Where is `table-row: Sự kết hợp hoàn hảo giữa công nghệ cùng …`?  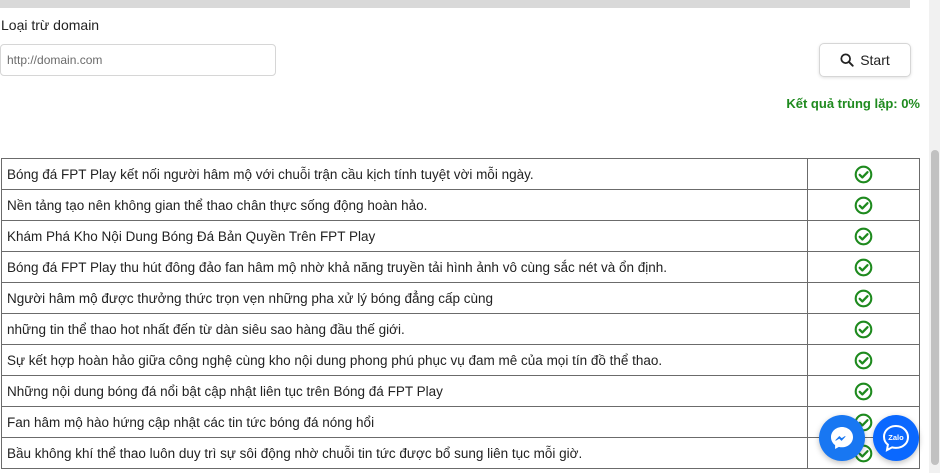 table-row: Sự kết hợp hoàn hảo giữa công nghệ cùng … is located at coordinates (460, 360).